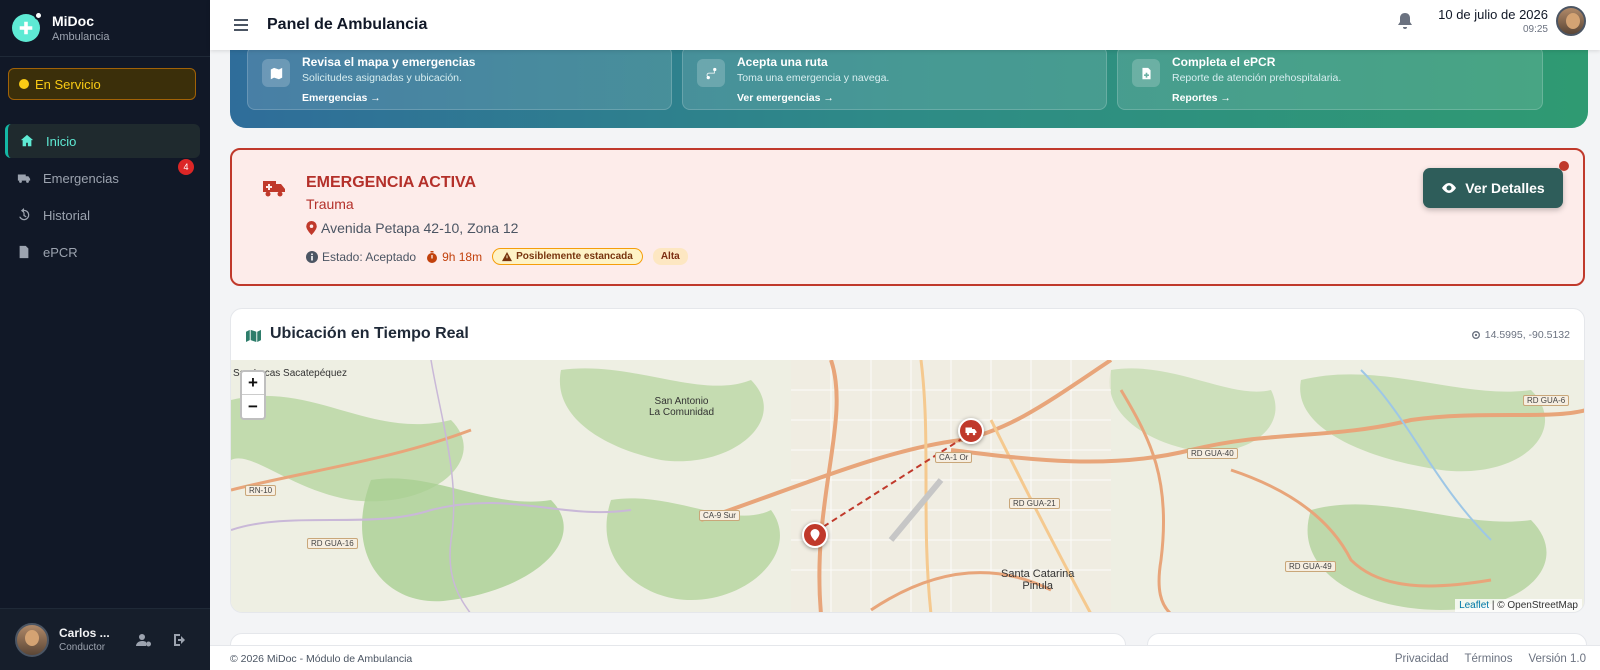 Image resolution: width=1600 pixels, height=670 pixels. What do you see at coordinates (1505, 188) in the screenshot?
I see `view-details-label: Ver Detalles` at bounding box center [1505, 188].